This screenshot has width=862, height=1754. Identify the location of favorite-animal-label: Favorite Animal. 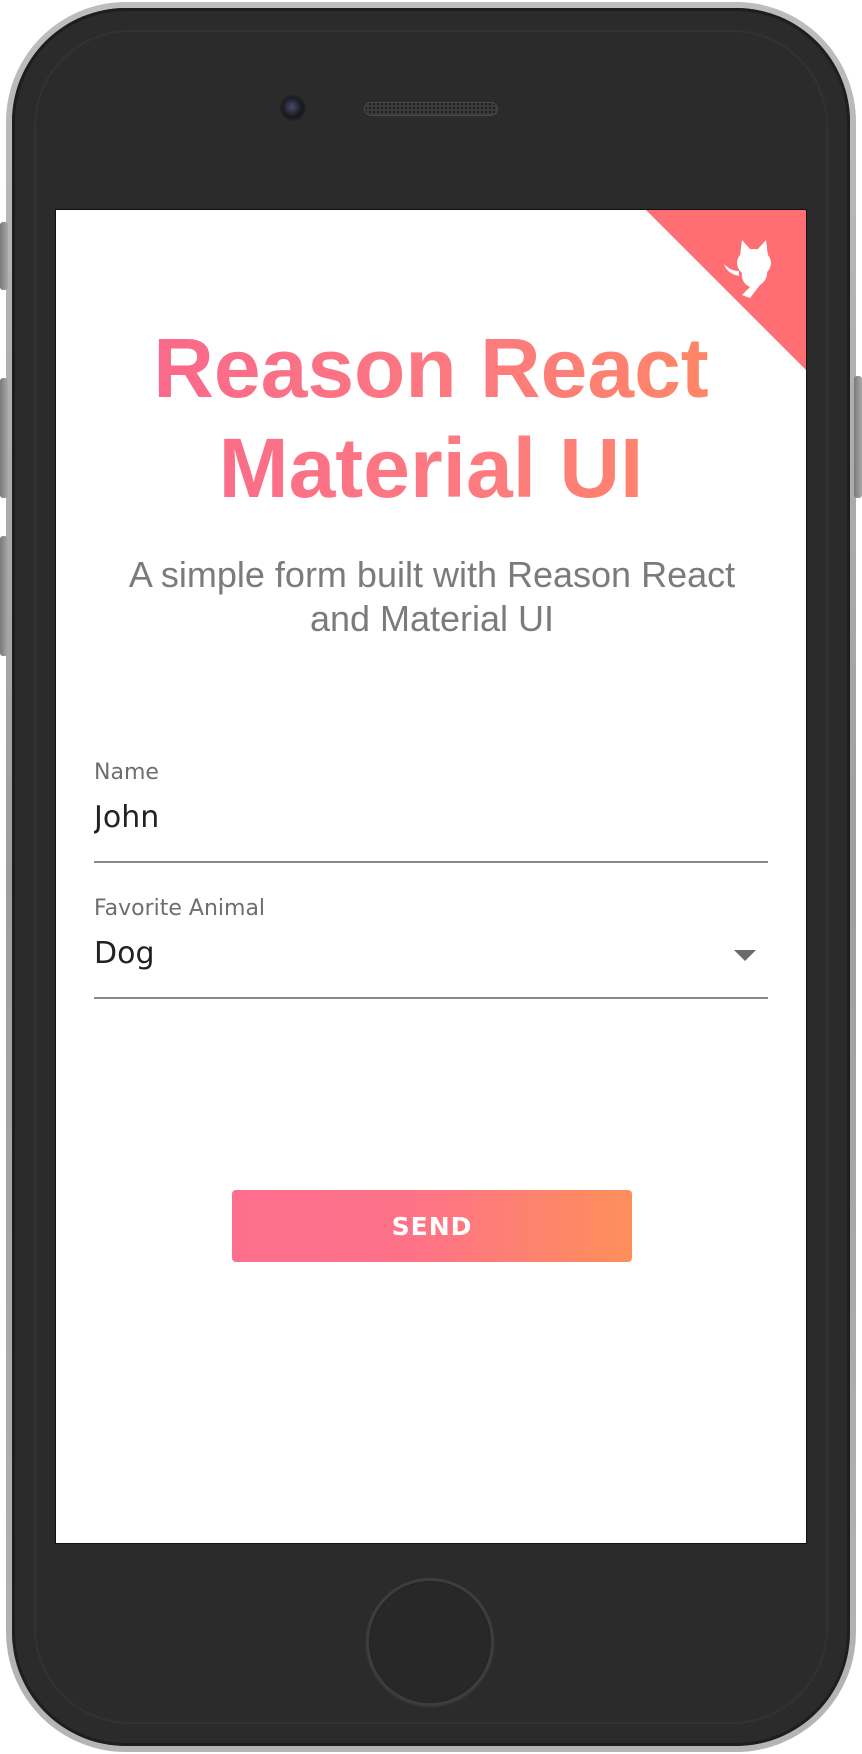
(180, 908).